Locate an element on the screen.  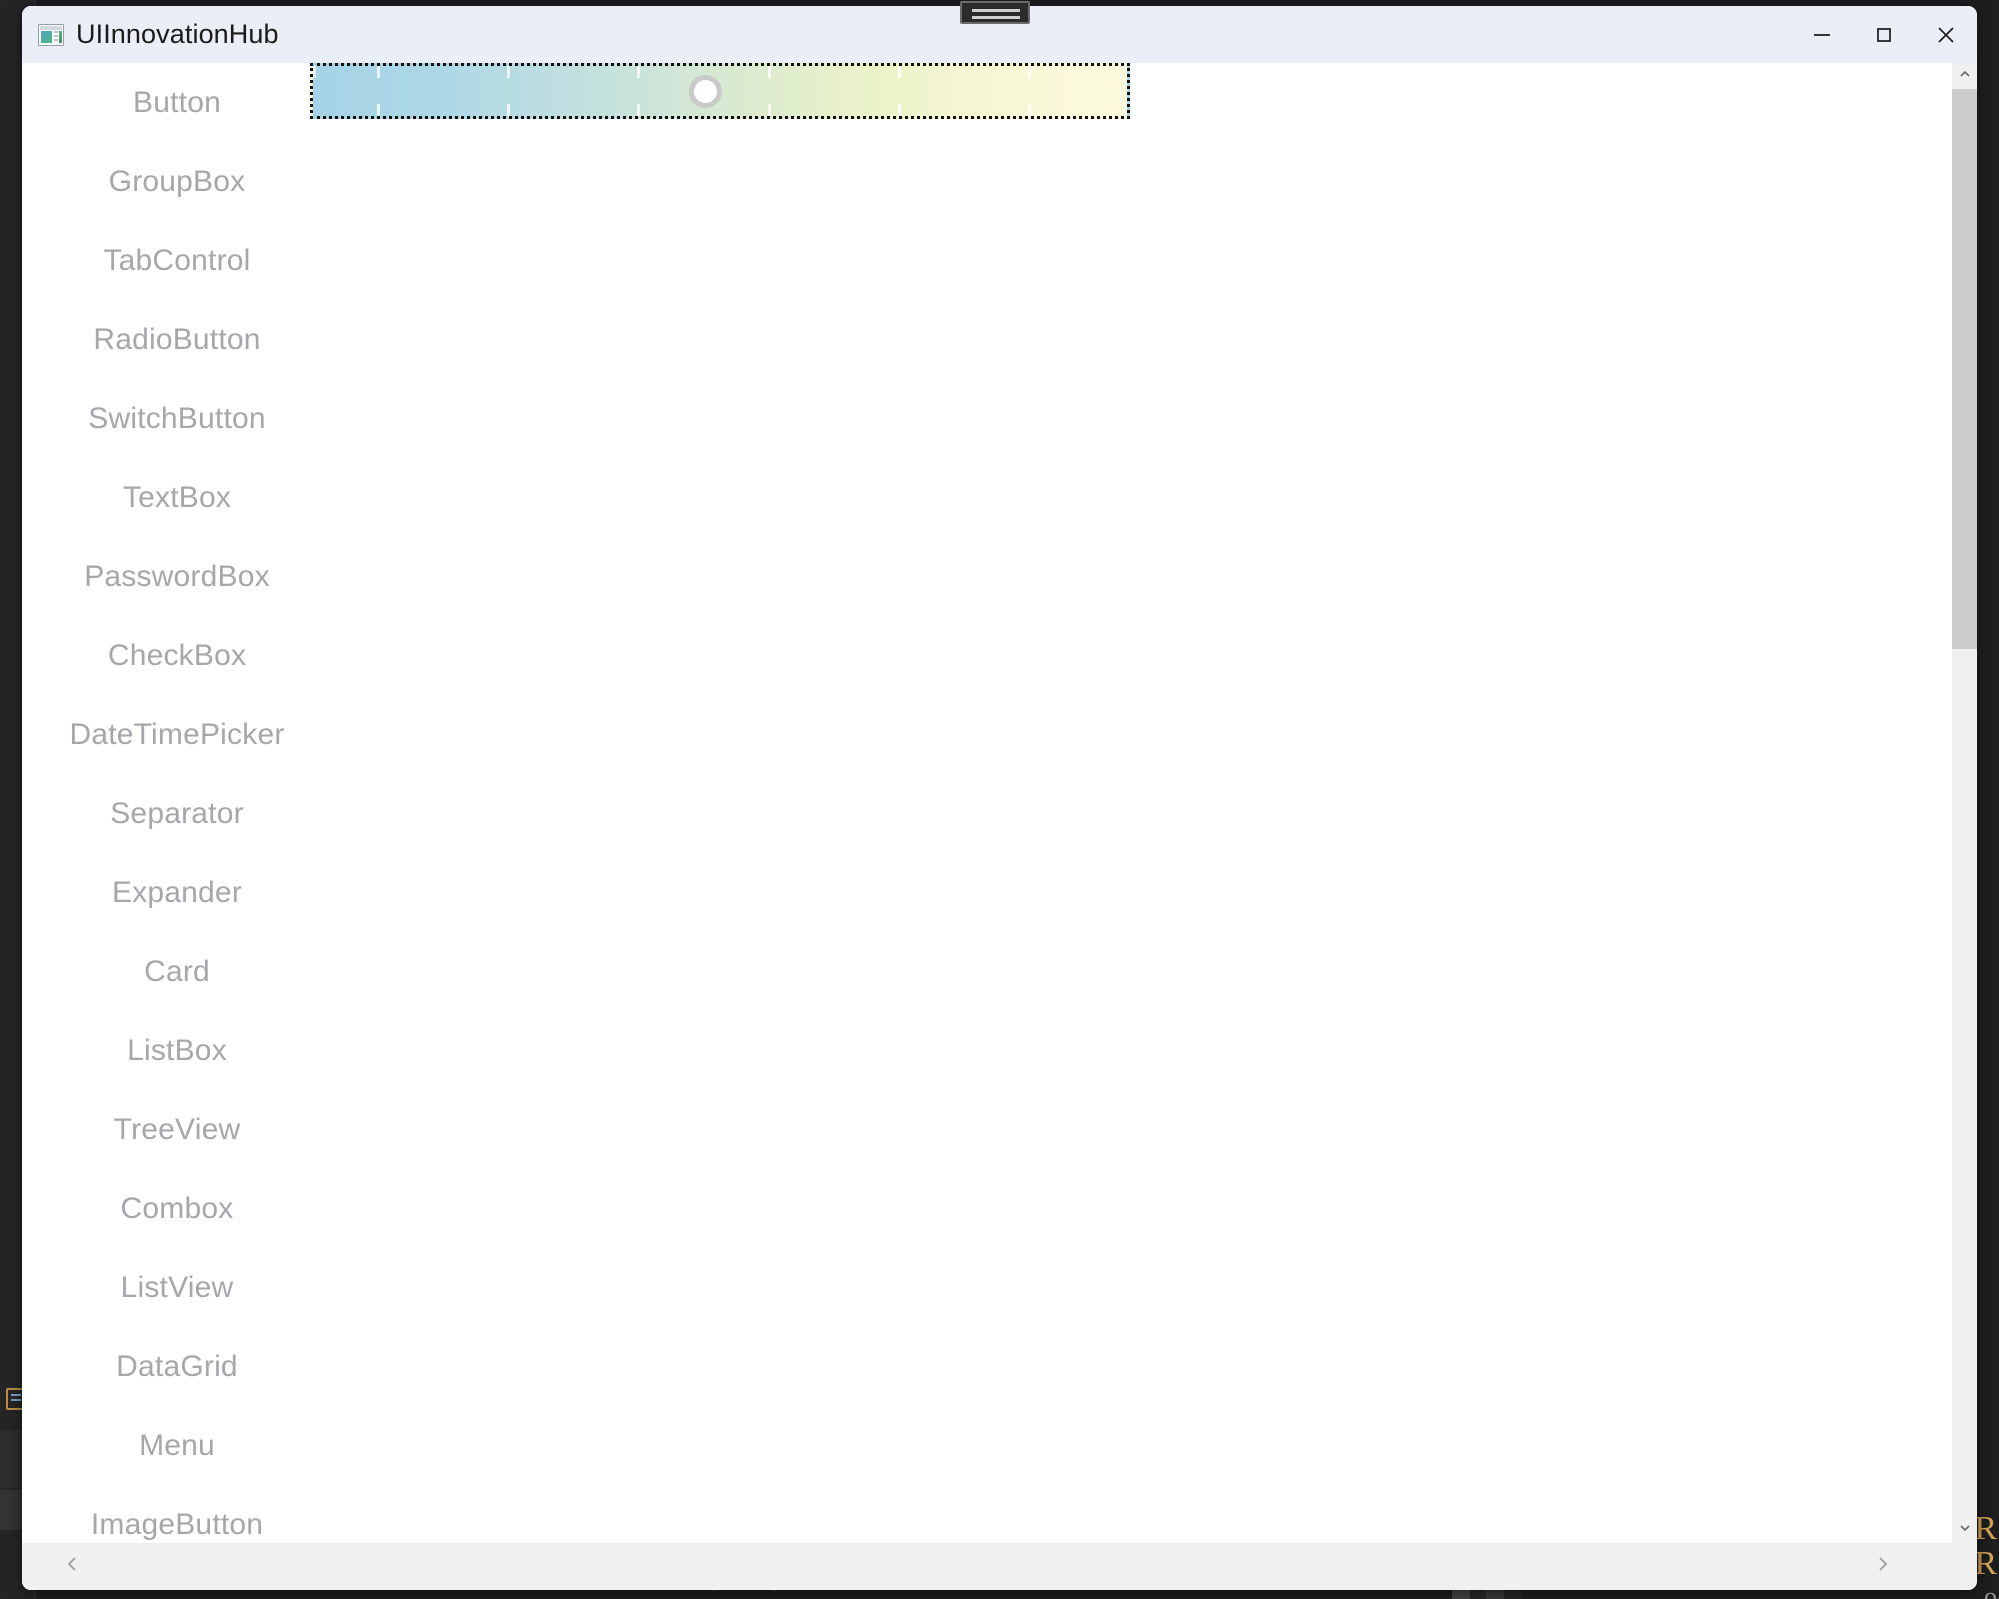
window-controls is located at coordinates (1884, 34).